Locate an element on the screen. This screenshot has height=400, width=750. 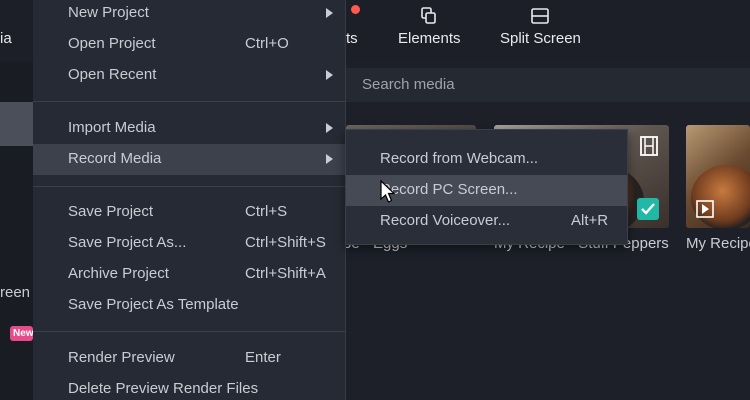
menu-item-shortcut: Enter is located at coordinates (263, 357).